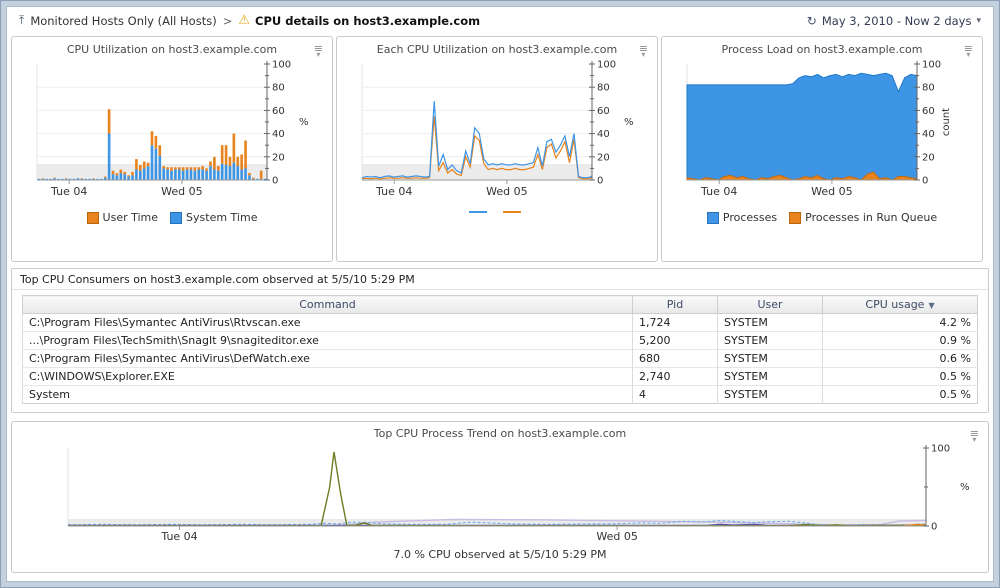 The image size is (1000, 588). Describe the element at coordinates (675, 376) in the screenshot. I see `cell-pid: 2,740` at that location.